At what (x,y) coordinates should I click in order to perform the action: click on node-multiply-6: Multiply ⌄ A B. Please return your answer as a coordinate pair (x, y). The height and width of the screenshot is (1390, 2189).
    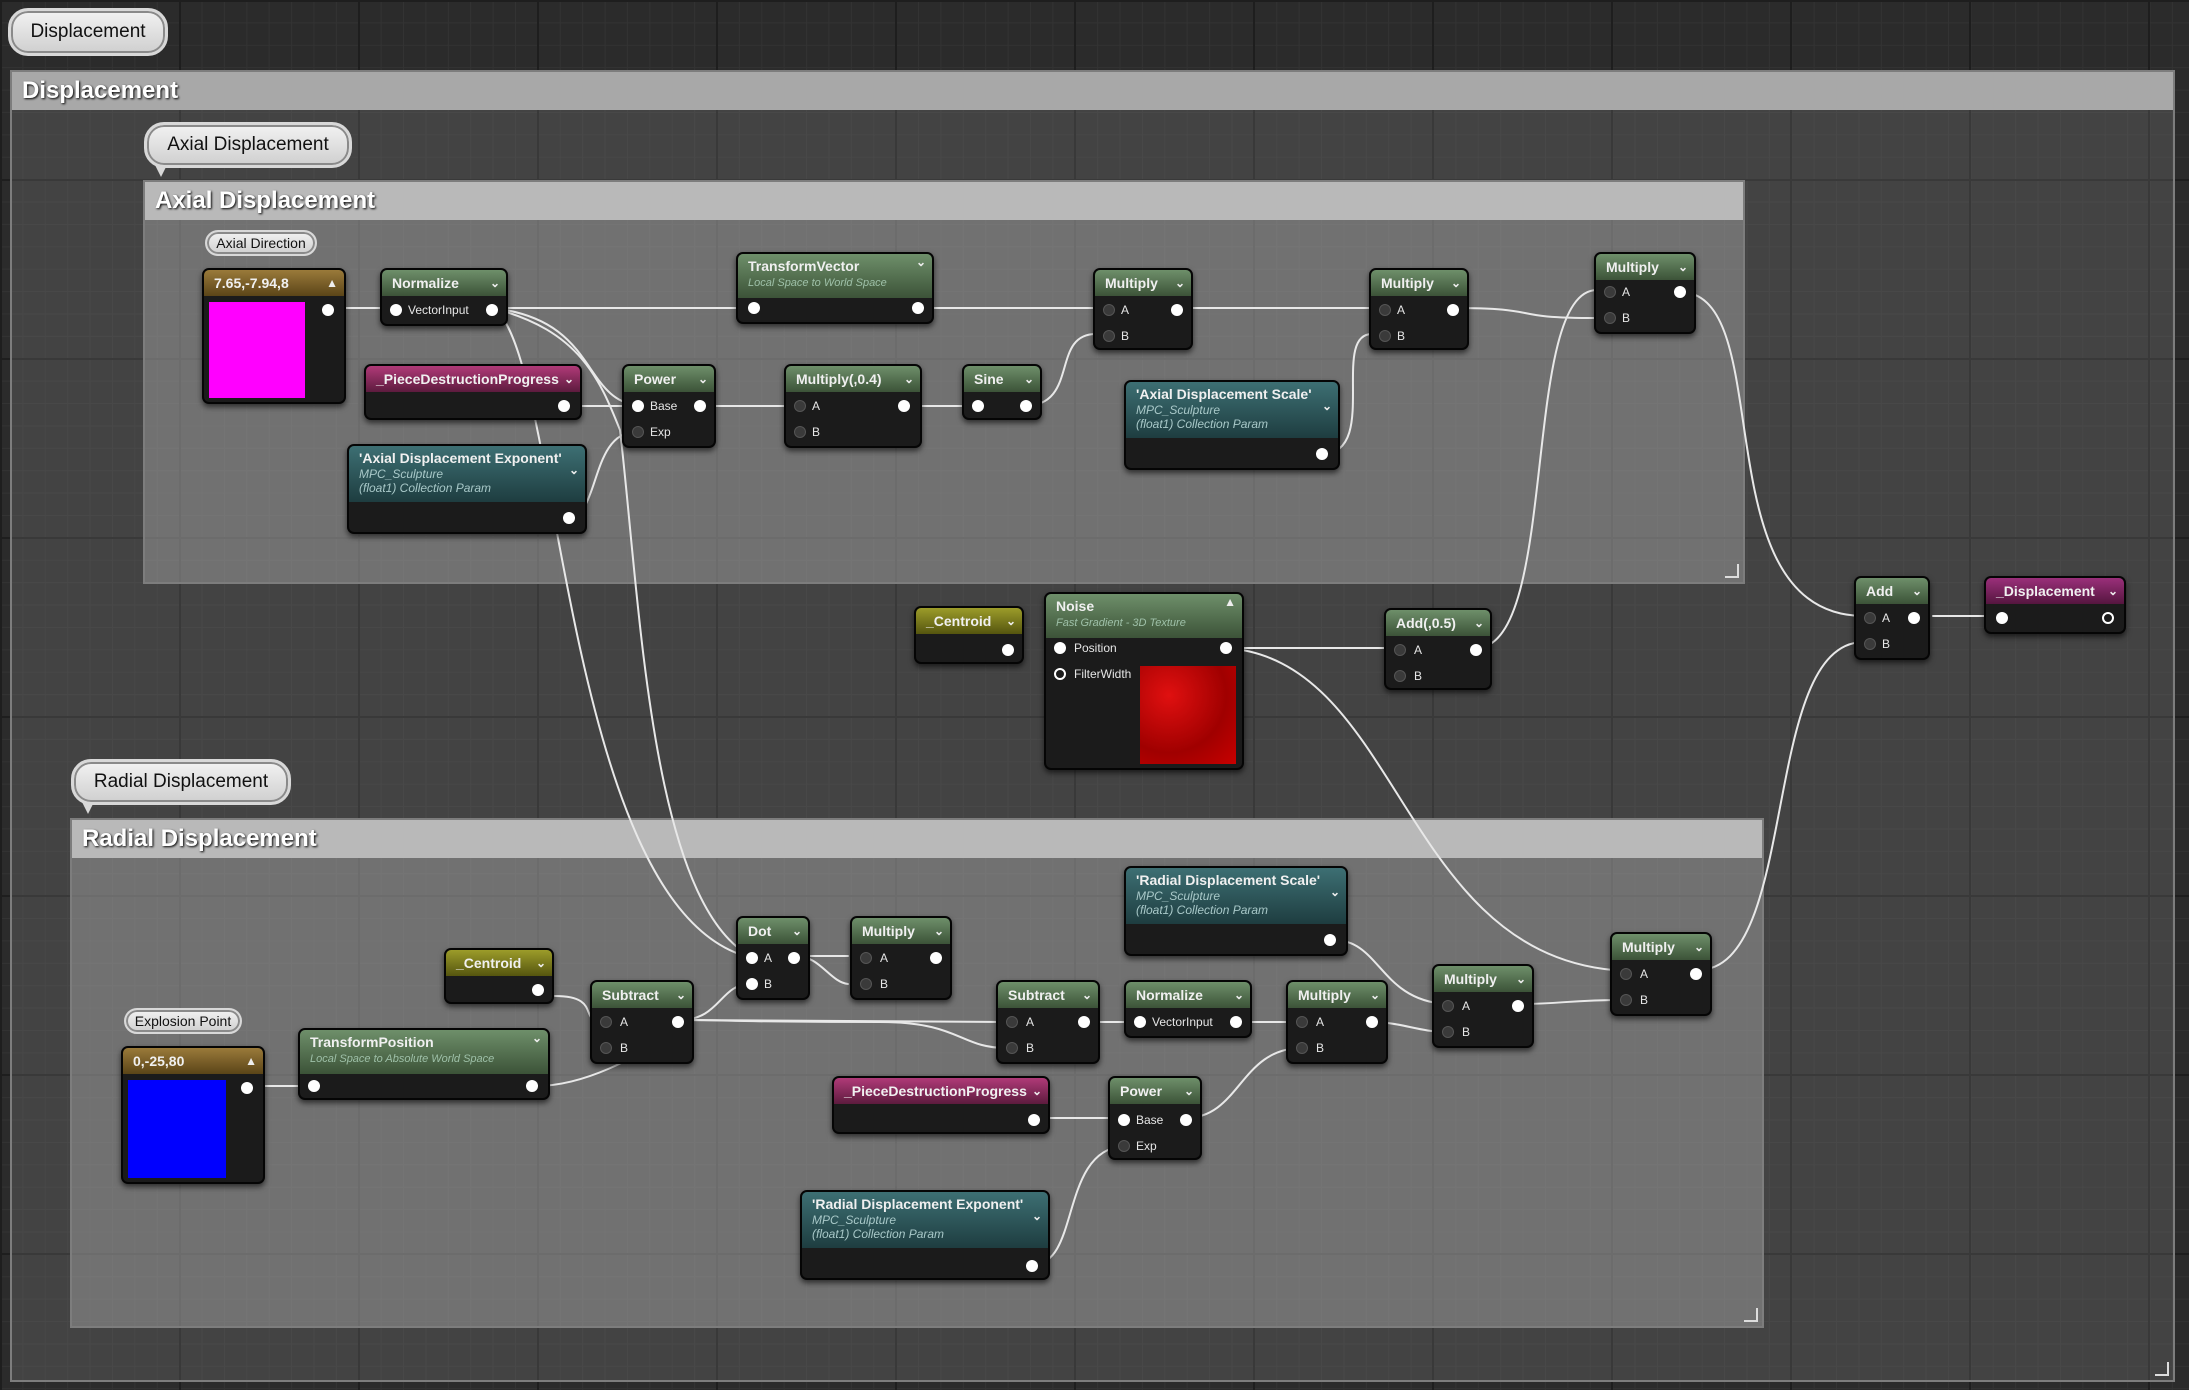
    Looking at the image, I should click on (1483, 1006).